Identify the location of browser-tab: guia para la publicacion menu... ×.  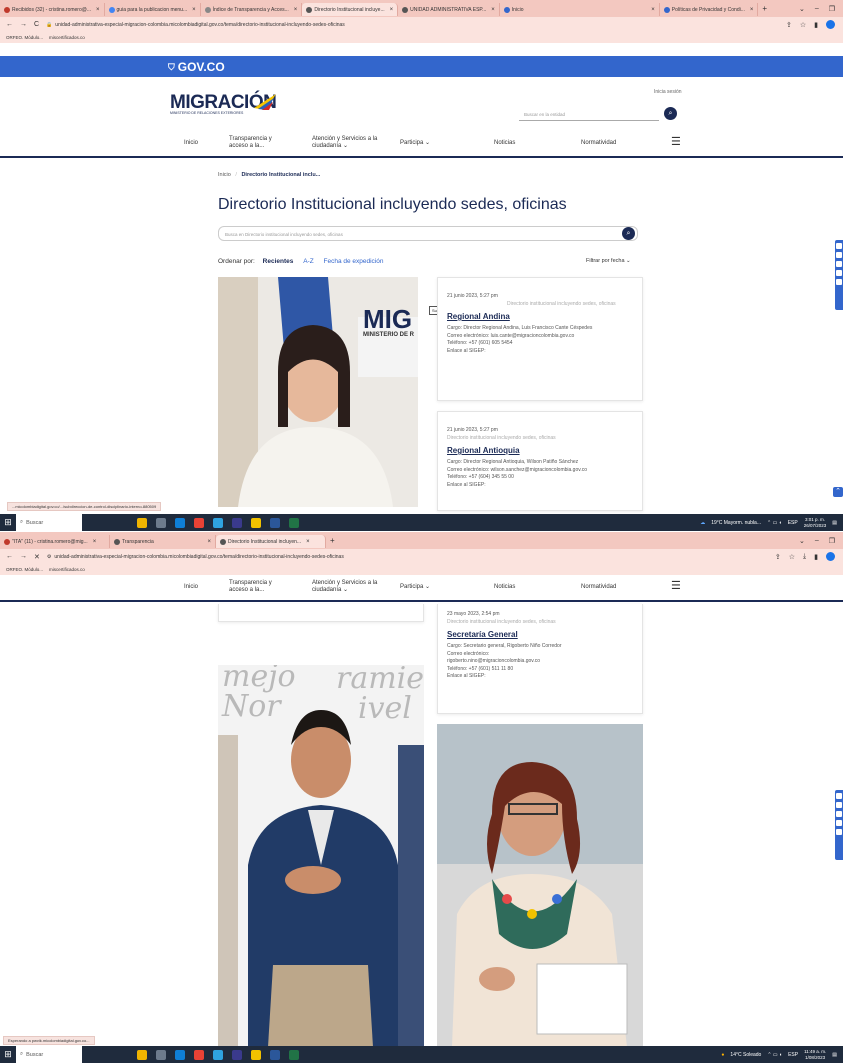
(153, 9).